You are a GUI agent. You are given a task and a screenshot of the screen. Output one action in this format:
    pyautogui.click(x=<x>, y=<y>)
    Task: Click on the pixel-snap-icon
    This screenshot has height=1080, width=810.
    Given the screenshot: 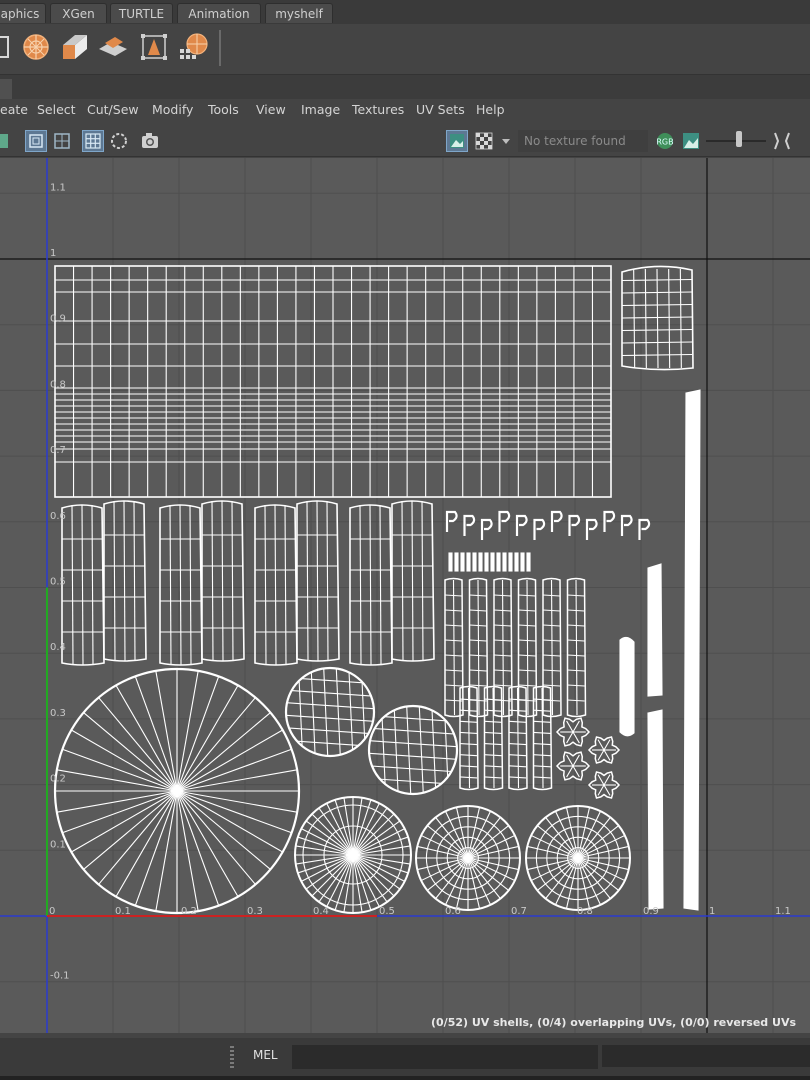 What is the action you would take?
    pyautogui.click(x=119, y=141)
    